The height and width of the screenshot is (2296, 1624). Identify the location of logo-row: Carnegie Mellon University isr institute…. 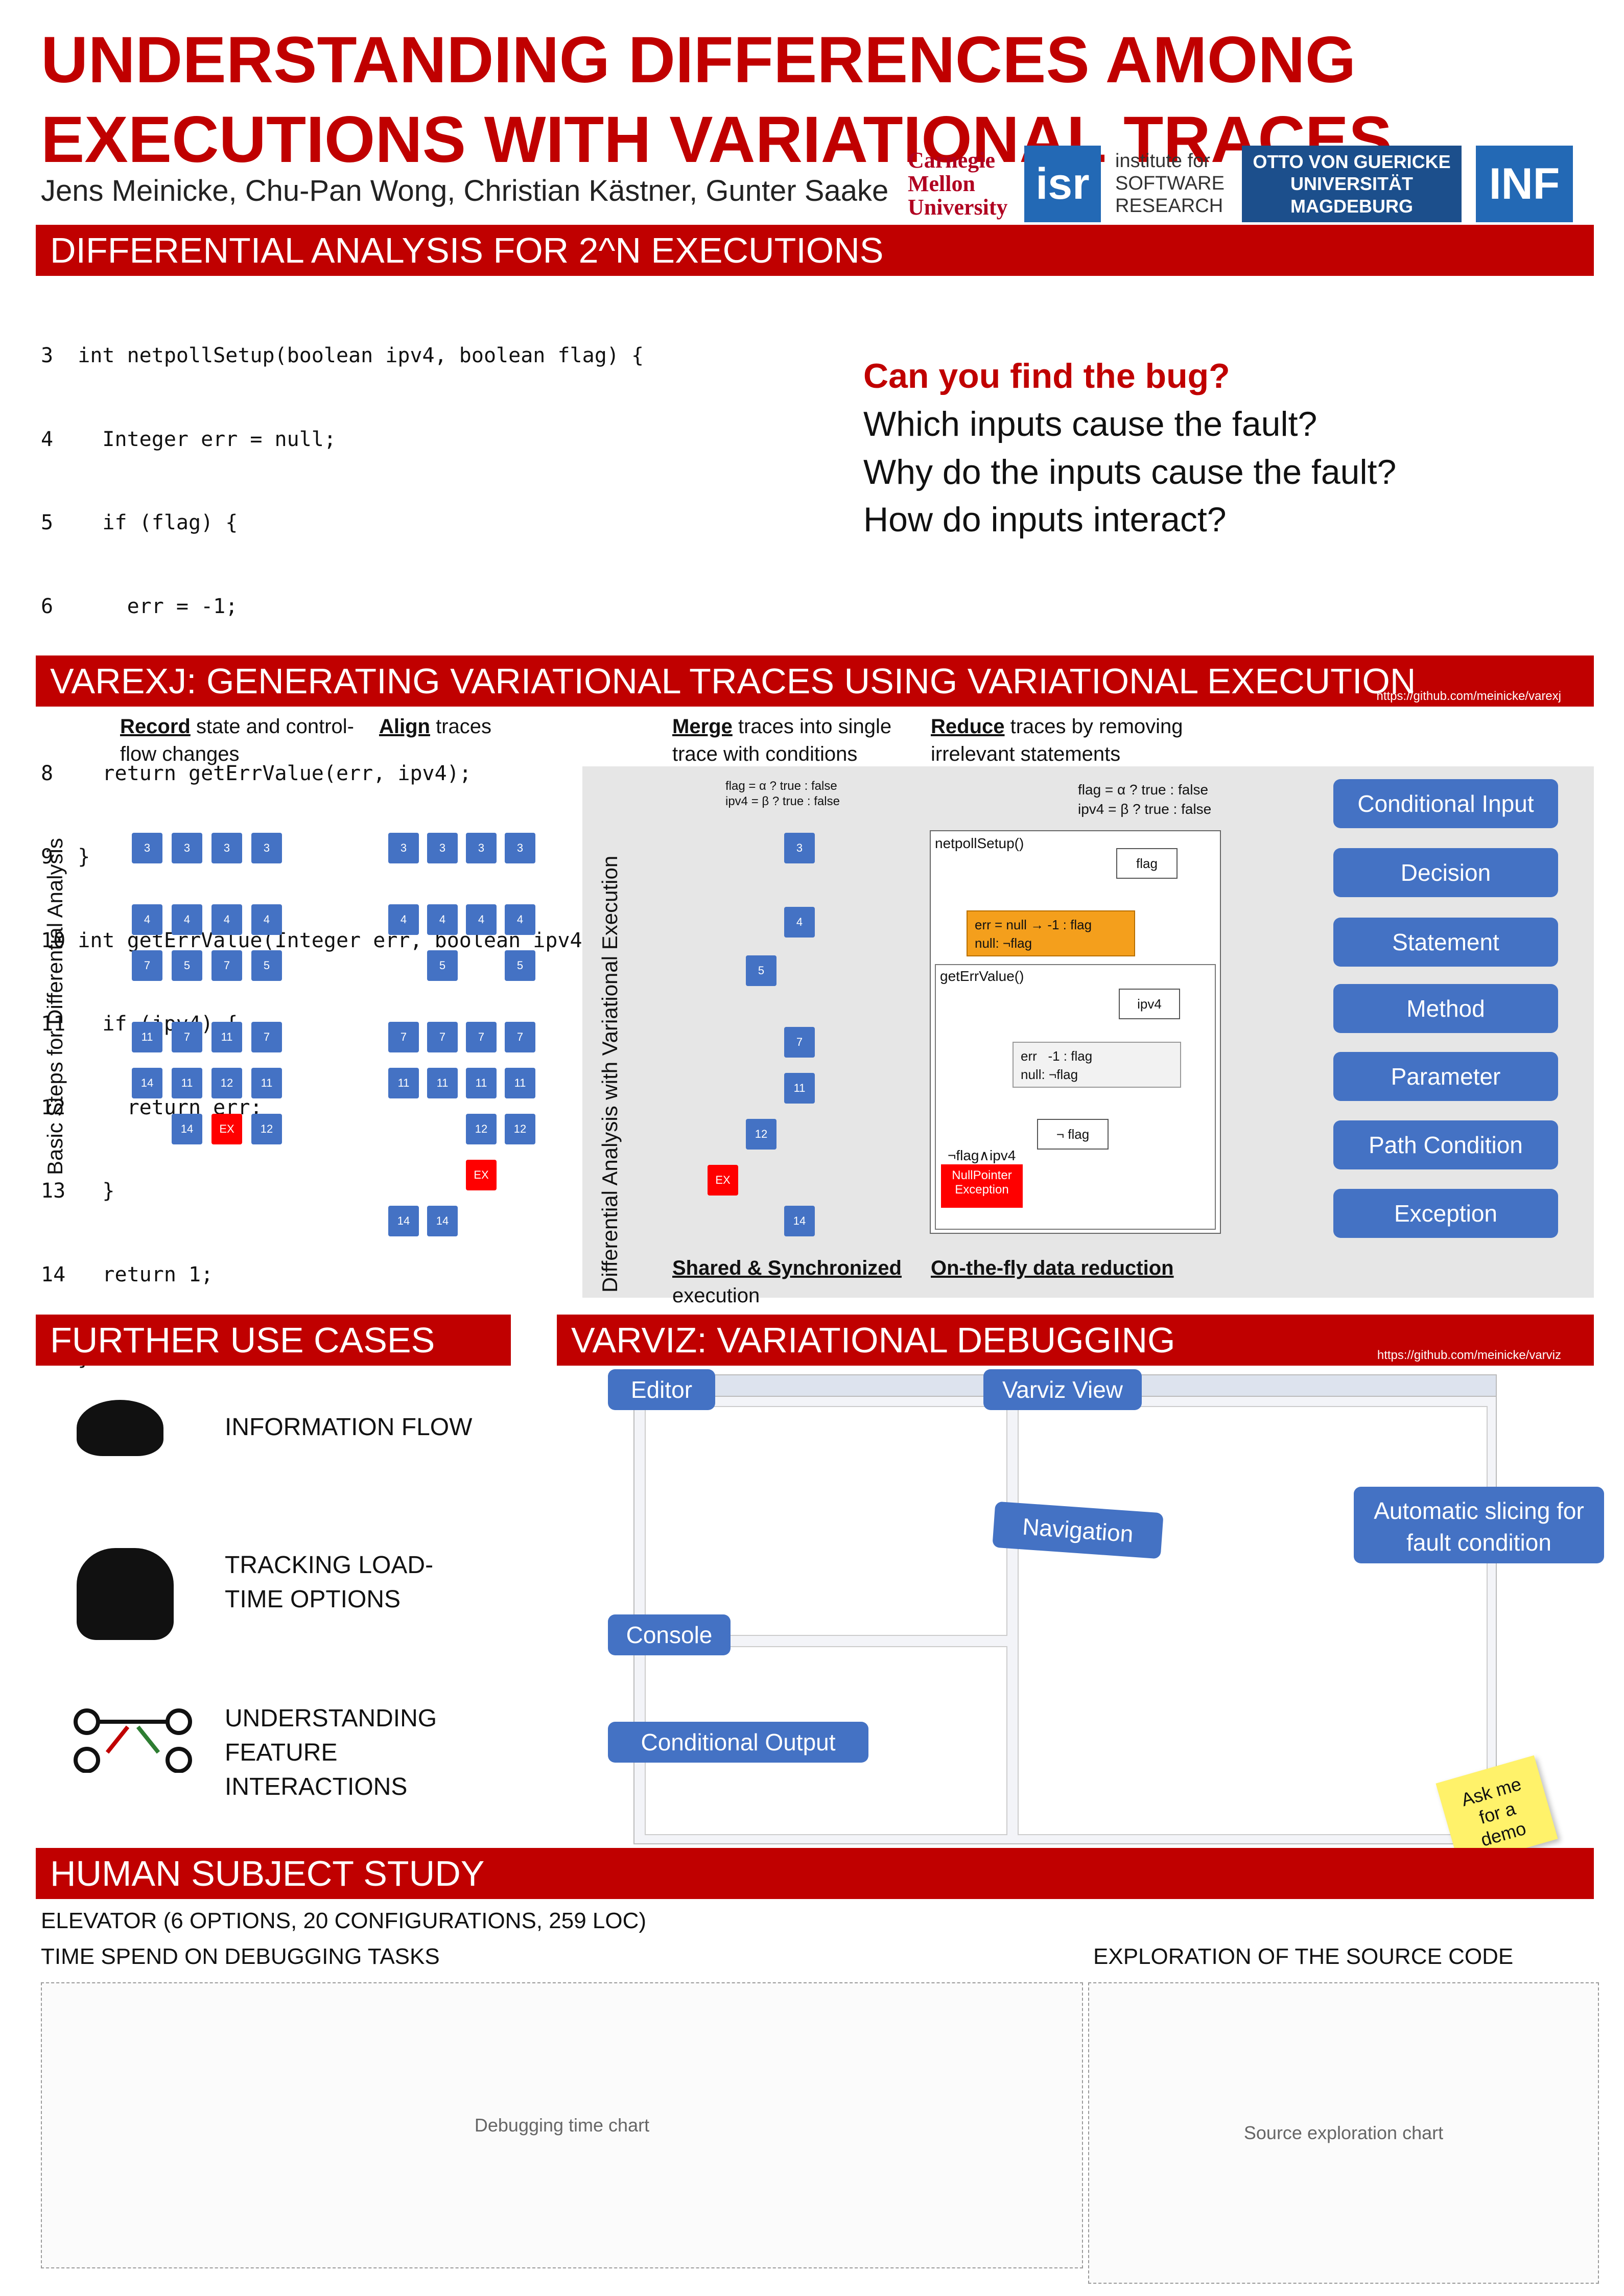
(1240, 184).